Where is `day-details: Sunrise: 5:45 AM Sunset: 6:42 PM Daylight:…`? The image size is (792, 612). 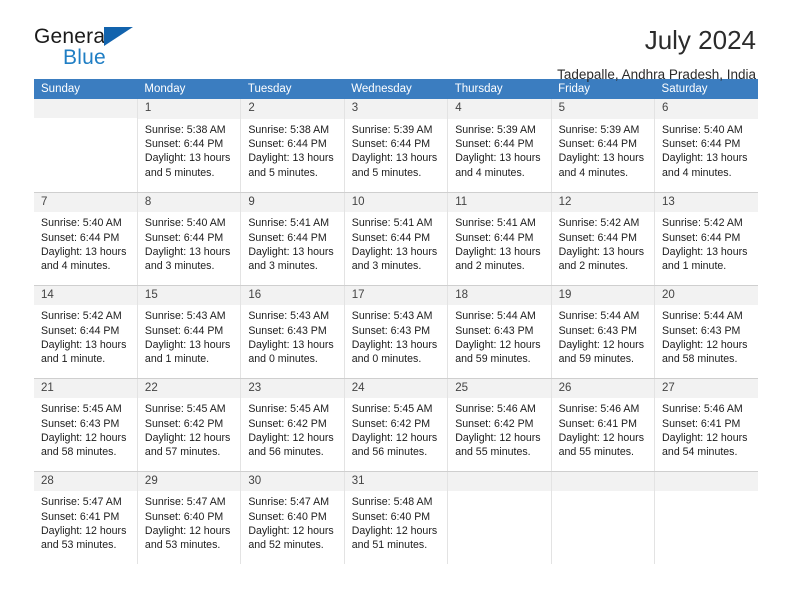
day-details: Sunrise: 5:45 AM Sunset: 6:42 PM Daylight:… is located at coordinates (292, 429).